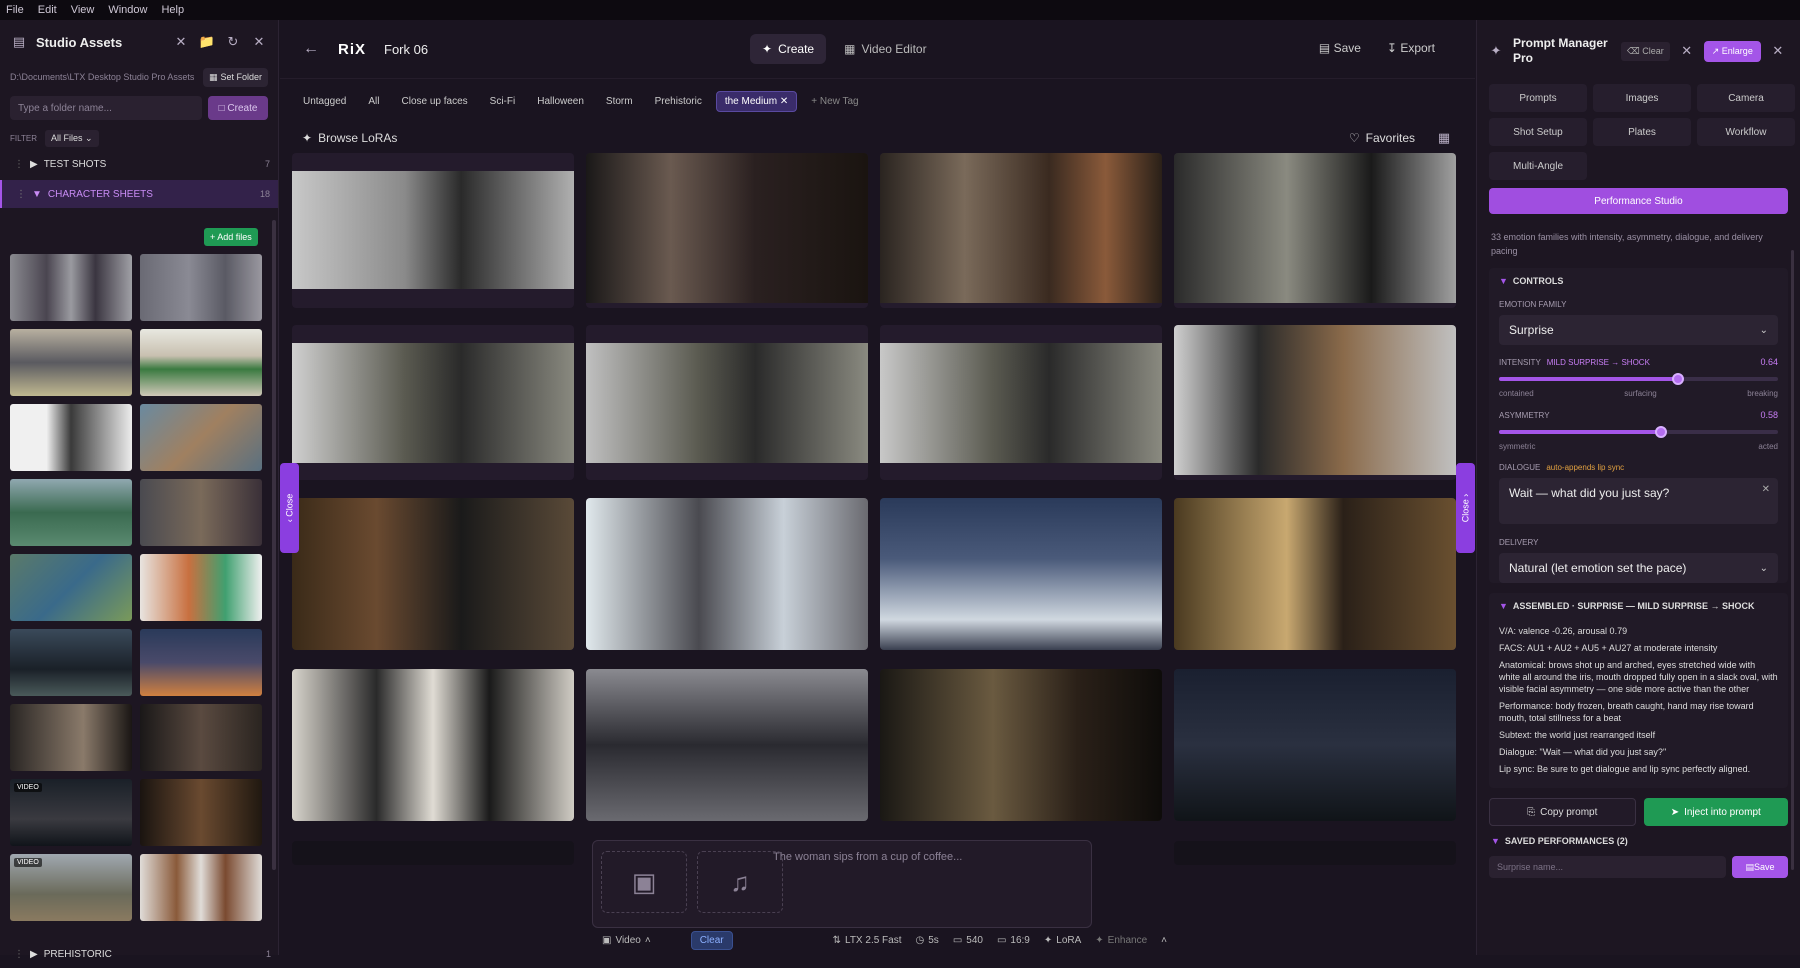  Describe the element at coordinates (927, 940) in the screenshot. I see `duration-select: ◷ 5s` at that location.